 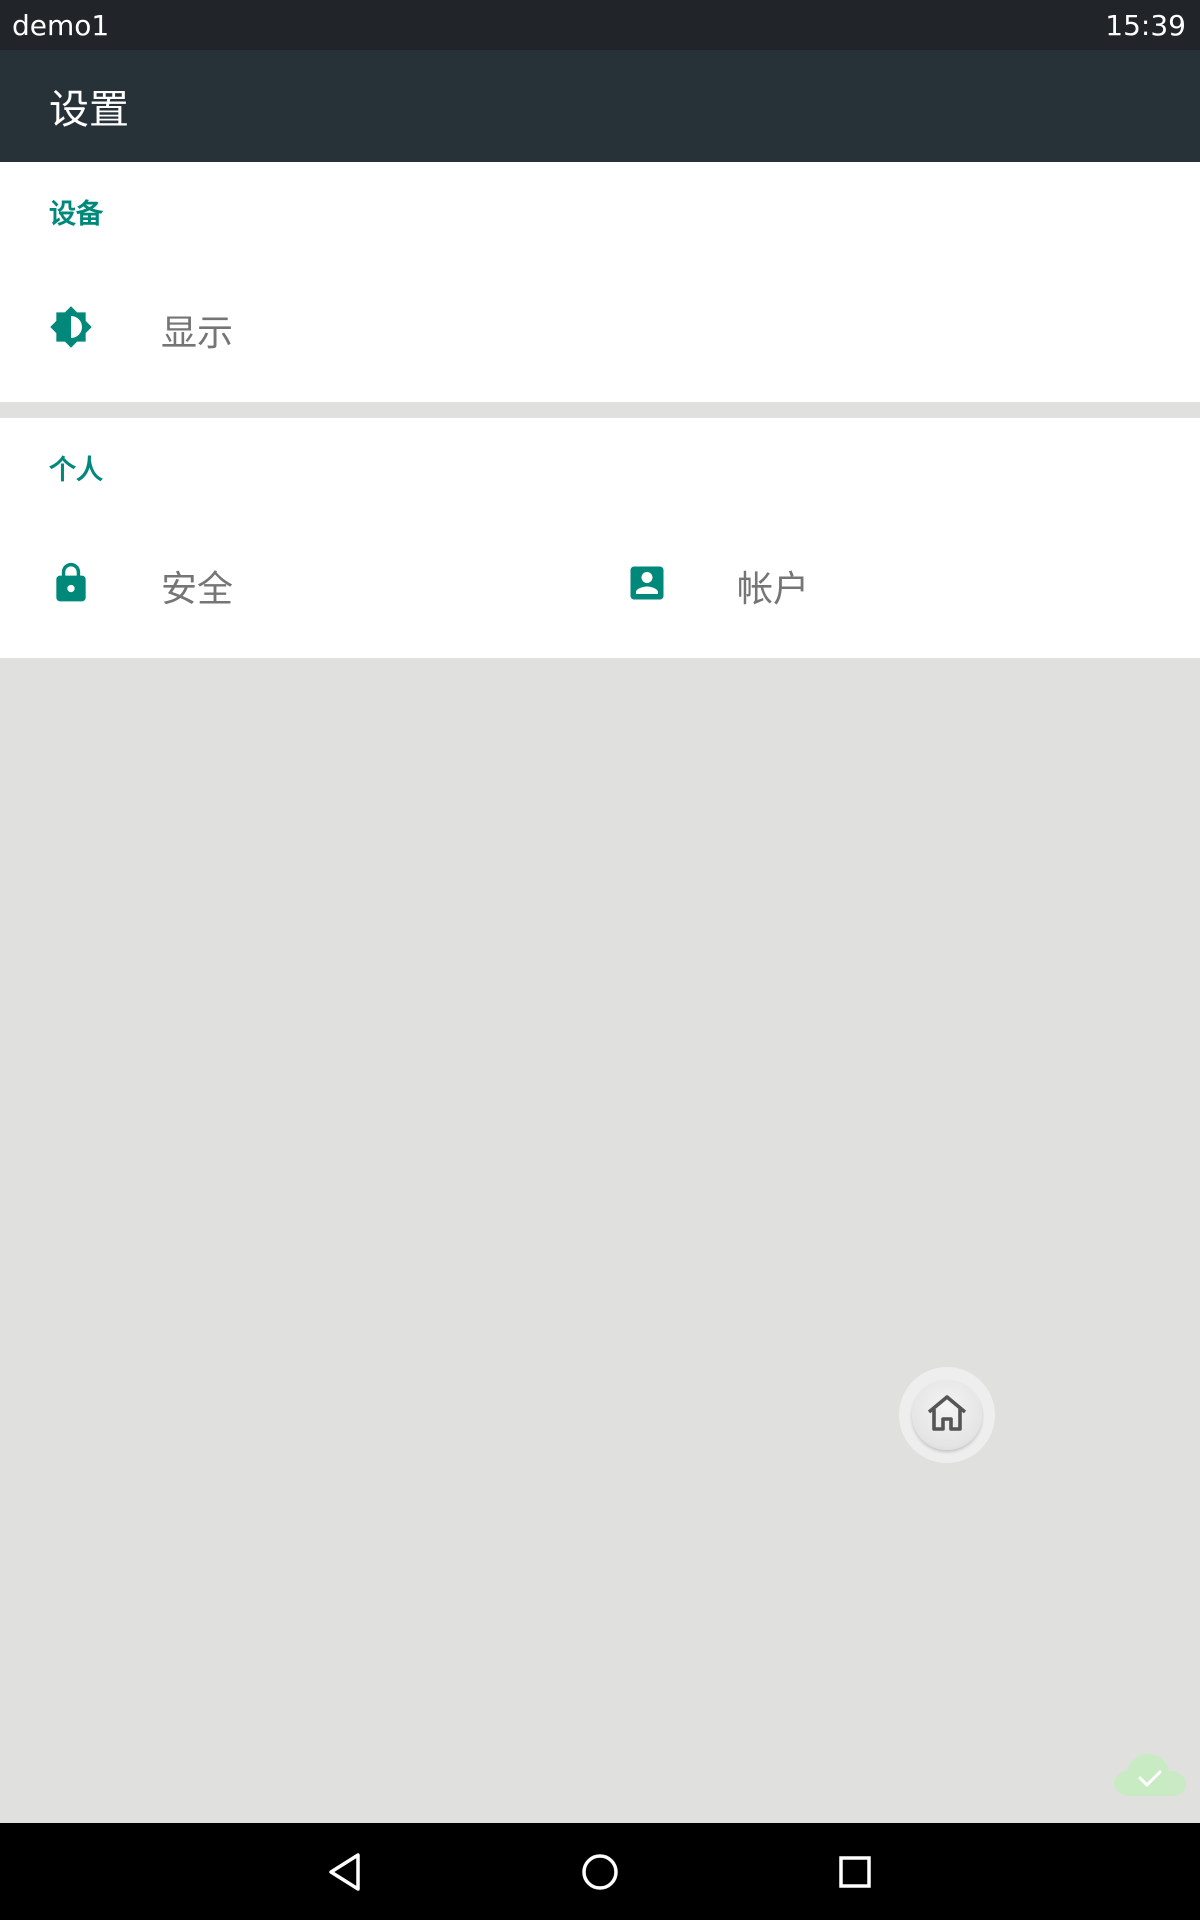 I want to click on setting-item-security: 安全, so click(x=280, y=583).